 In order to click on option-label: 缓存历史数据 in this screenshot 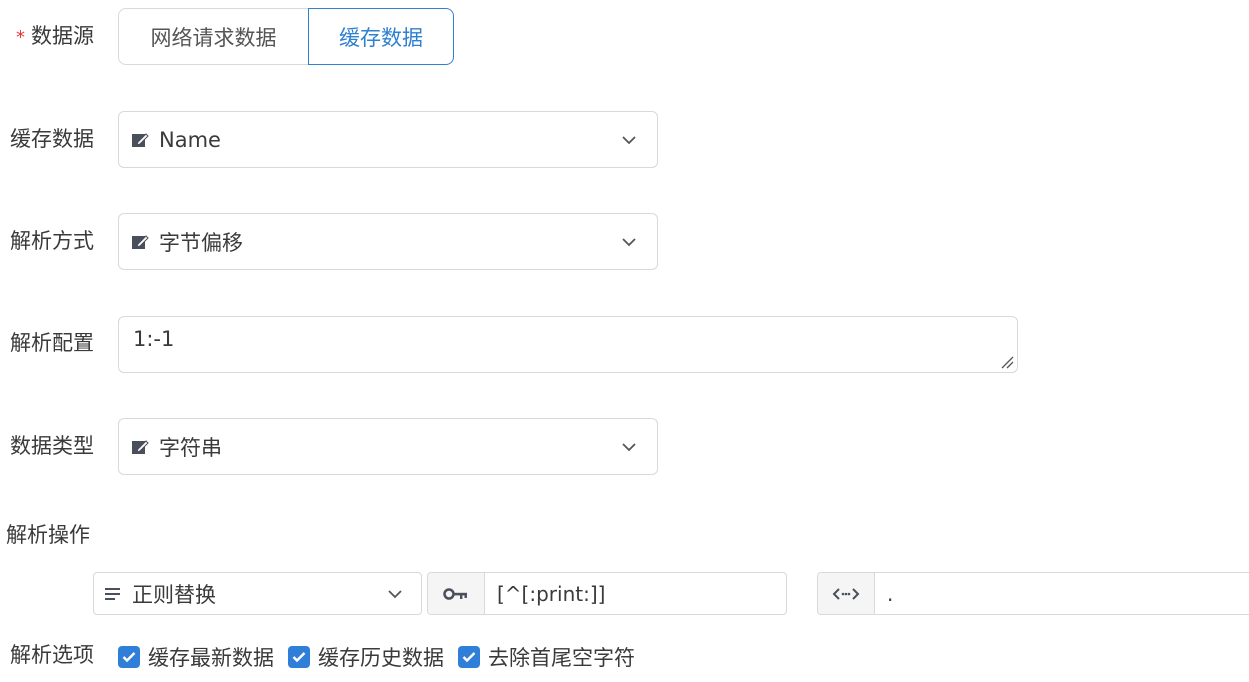, I will do `click(381, 658)`.